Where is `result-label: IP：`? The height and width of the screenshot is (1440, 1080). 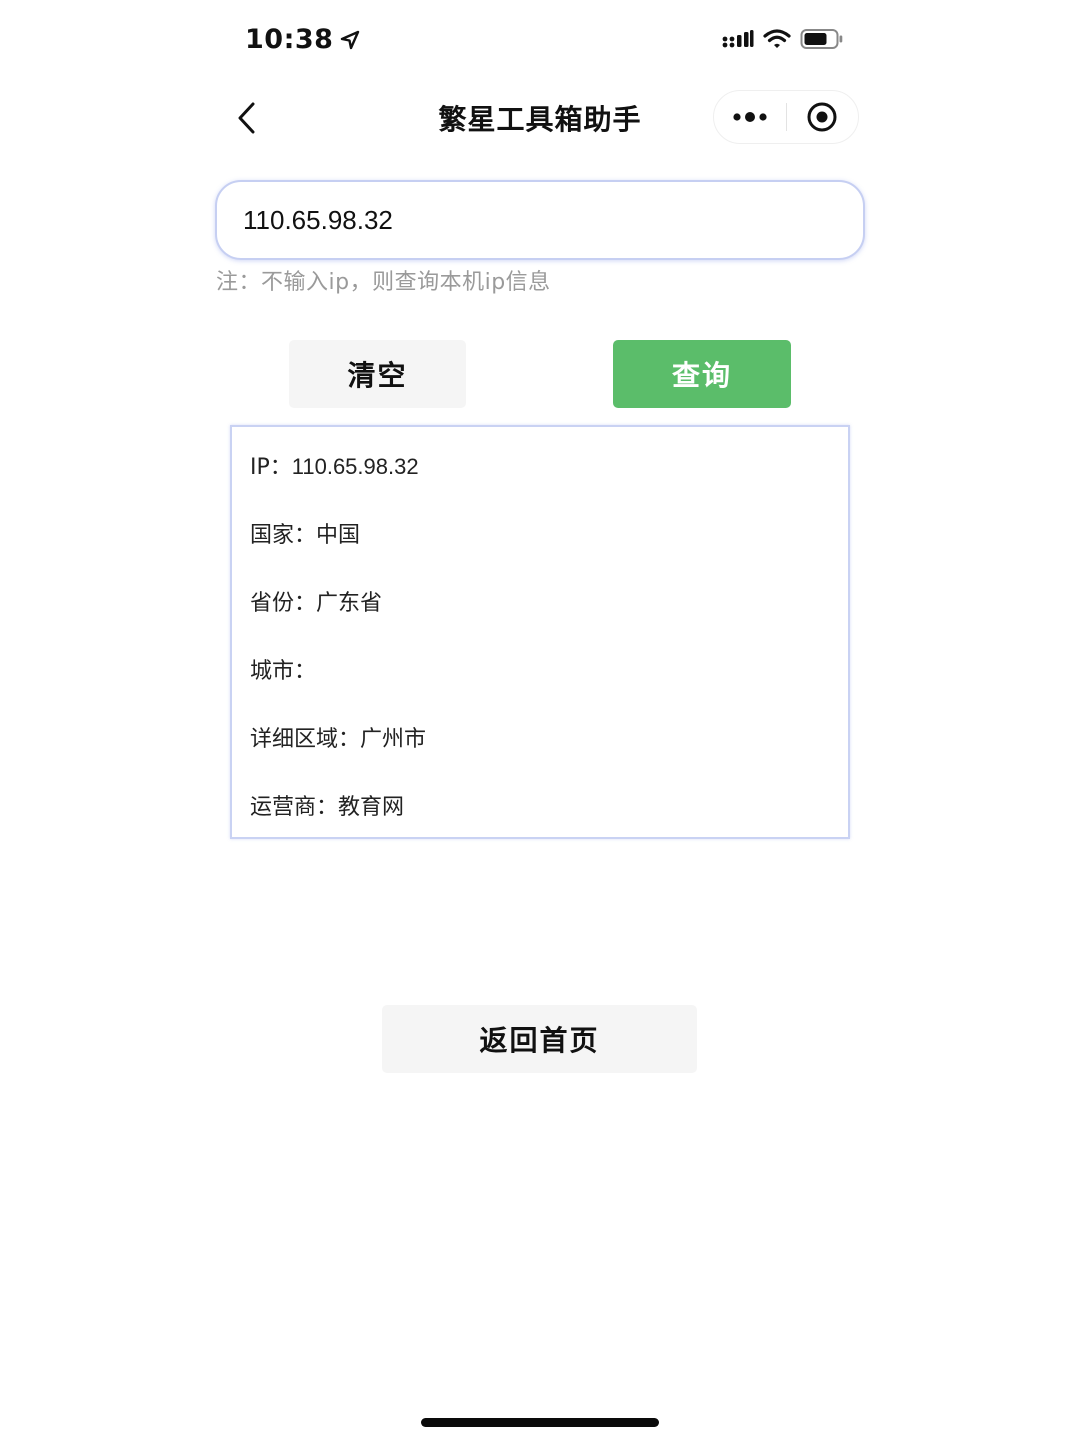
result-label: IP： is located at coordinates (271, 467).